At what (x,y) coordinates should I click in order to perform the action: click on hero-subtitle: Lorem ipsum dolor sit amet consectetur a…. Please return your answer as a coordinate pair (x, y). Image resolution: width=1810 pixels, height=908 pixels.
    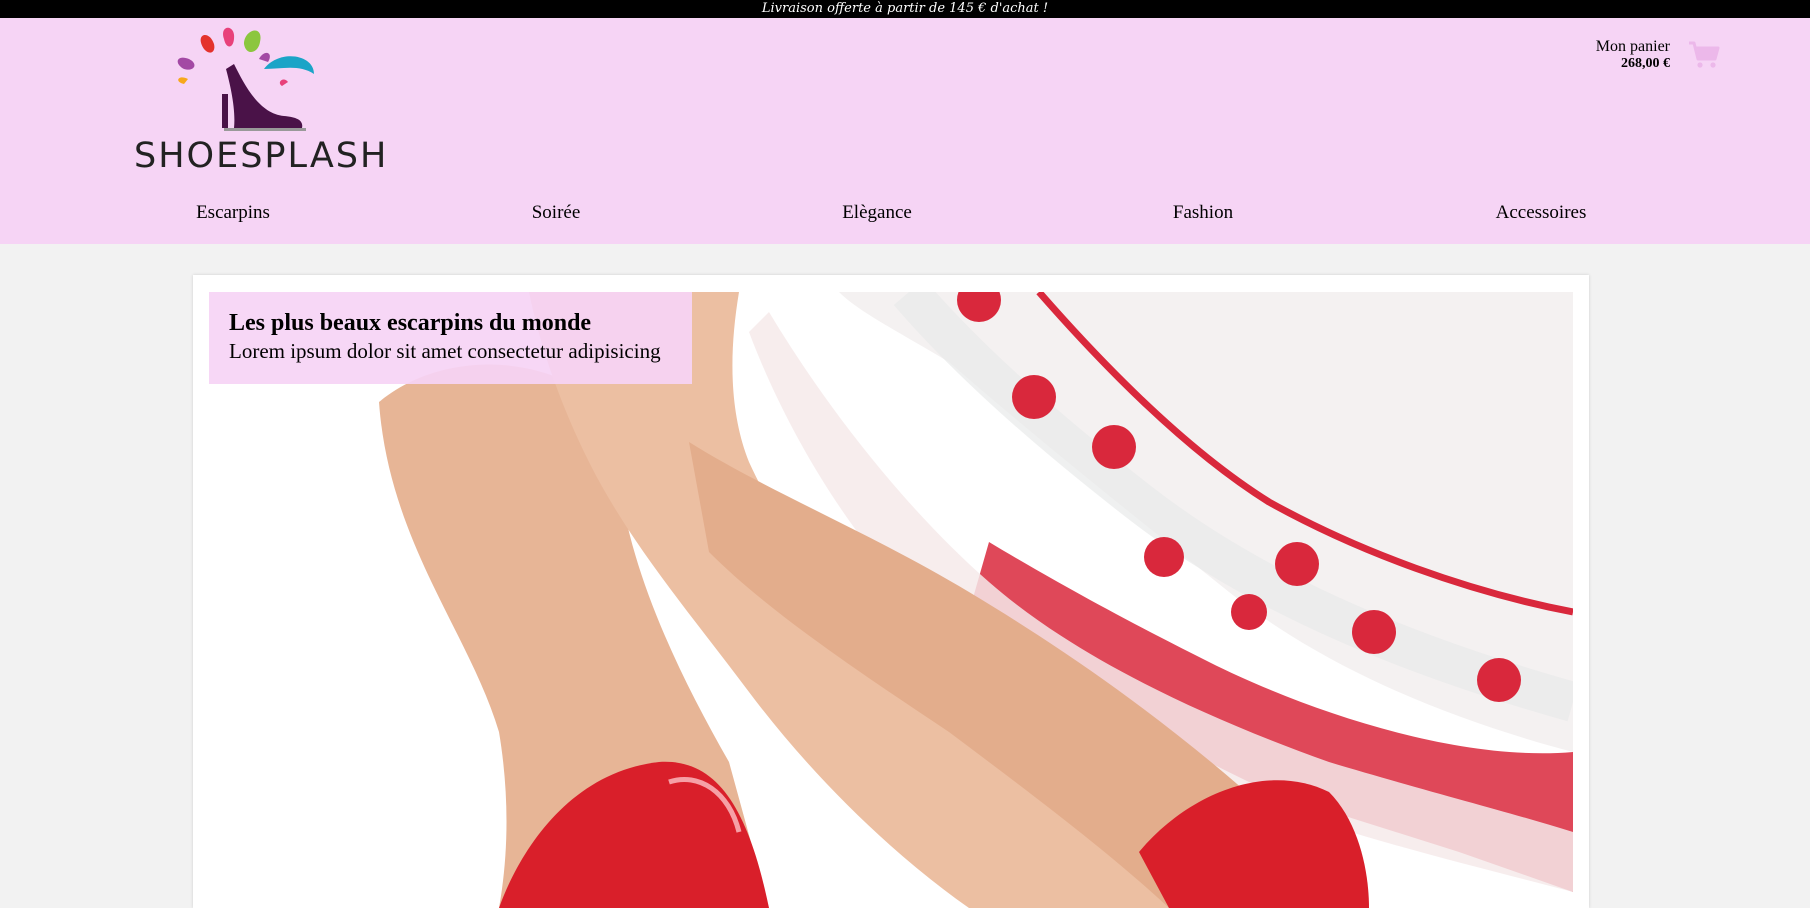
    Looking at the image, I should click on (445, 351).